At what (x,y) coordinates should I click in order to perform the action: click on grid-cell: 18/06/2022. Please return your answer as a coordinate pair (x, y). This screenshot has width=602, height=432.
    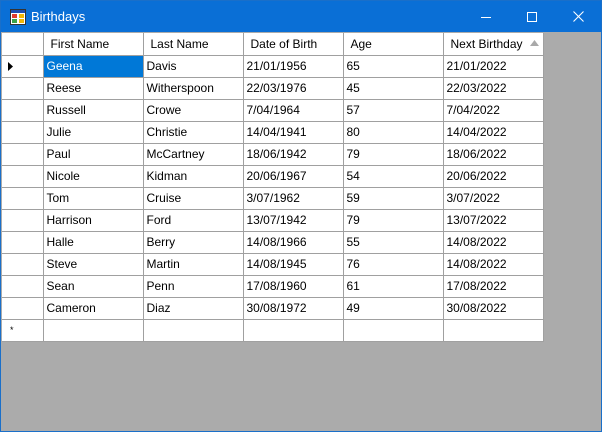
    Looking at the image, I should click on (493, 154).